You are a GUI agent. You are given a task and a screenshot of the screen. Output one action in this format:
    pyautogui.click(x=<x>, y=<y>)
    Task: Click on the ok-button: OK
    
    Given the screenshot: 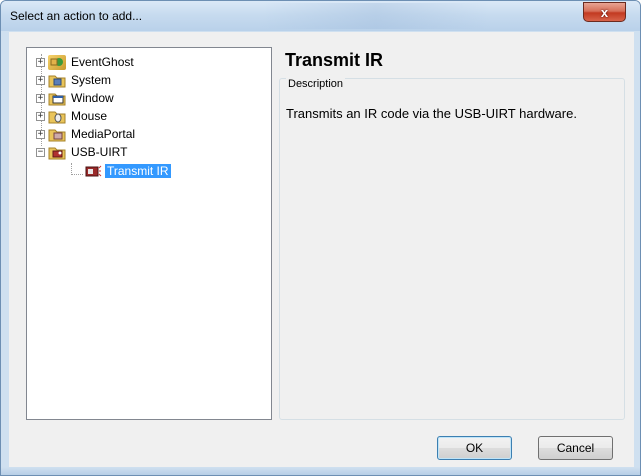 What is the action you would take?
    pyautogui.click(x=474, y=448)
    